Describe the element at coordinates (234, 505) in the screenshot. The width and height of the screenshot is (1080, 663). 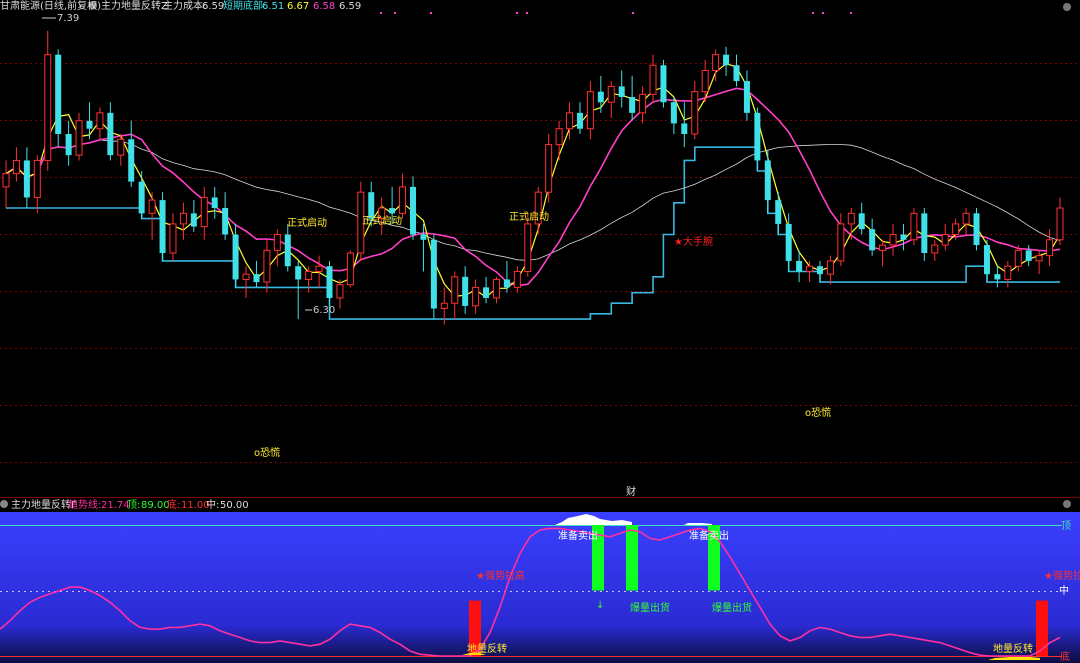
I see `mid-value: 50.00` at that location.